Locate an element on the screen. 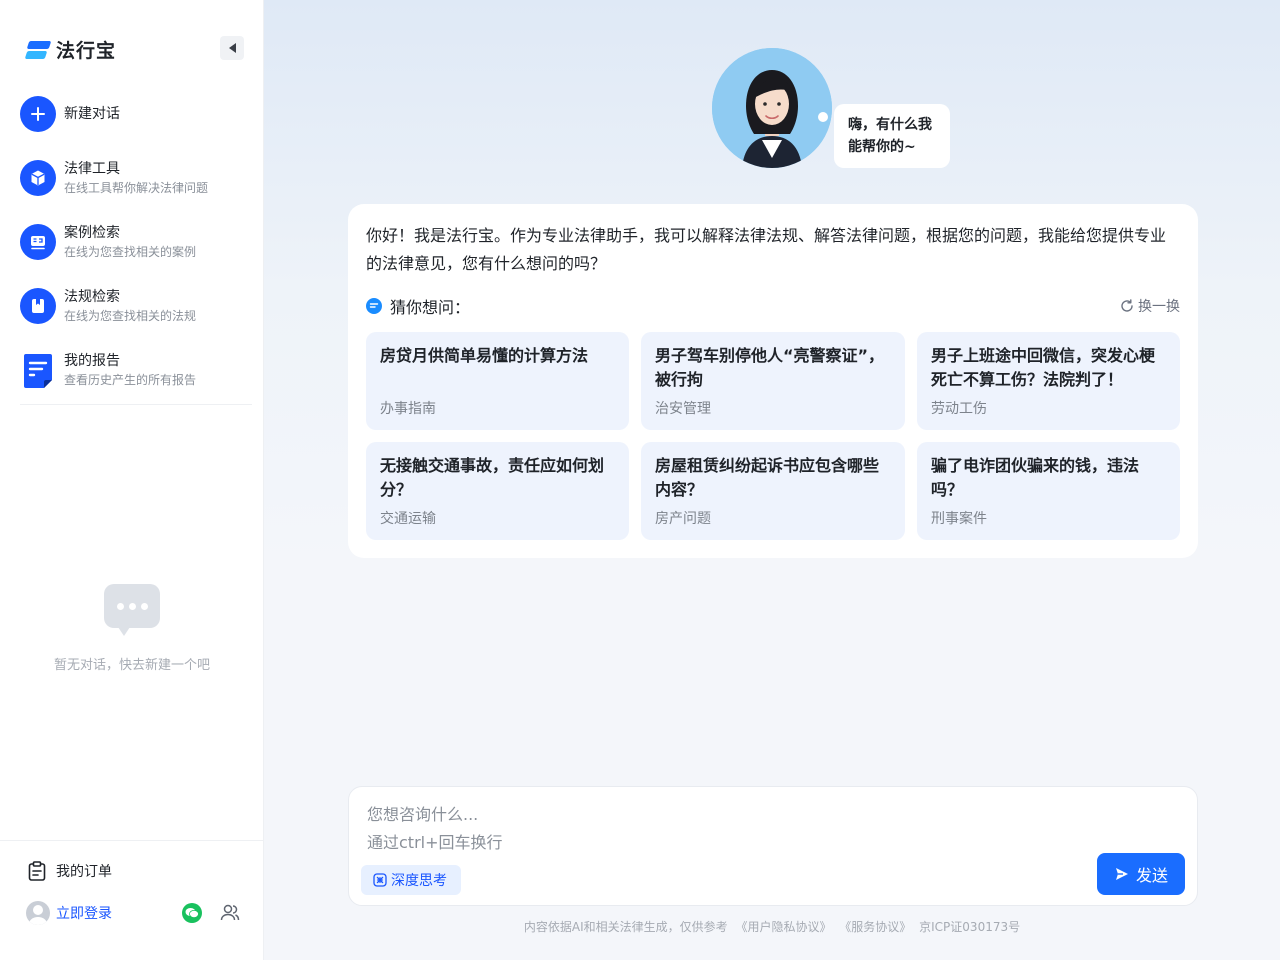  new-chat-button: 新建对话 is located at coordinates (136, 114).